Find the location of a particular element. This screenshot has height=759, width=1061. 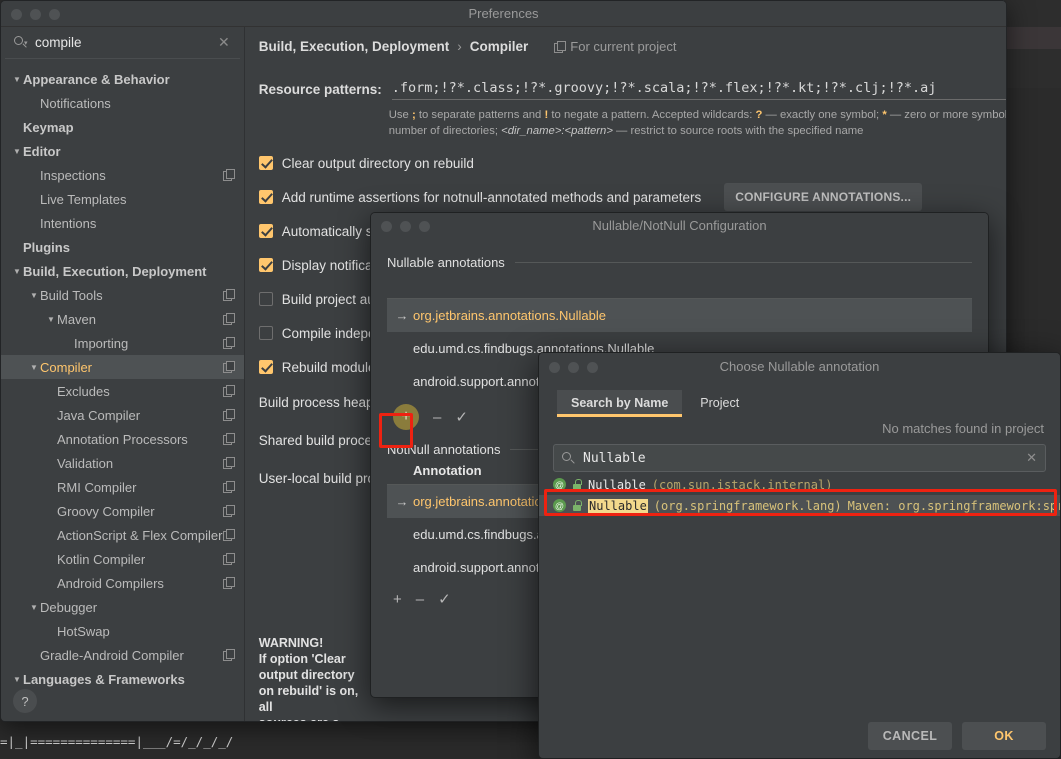

settings-search-row: ▾ ✕ is located at coordinates (122, 43).